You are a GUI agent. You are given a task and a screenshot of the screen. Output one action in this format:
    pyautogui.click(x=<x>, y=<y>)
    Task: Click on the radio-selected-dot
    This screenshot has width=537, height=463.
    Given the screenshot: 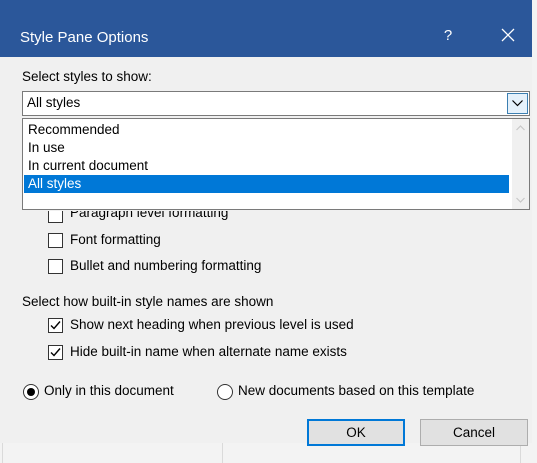 What is the action you would take?
    pyautogui.click(x=31, y=392)
    